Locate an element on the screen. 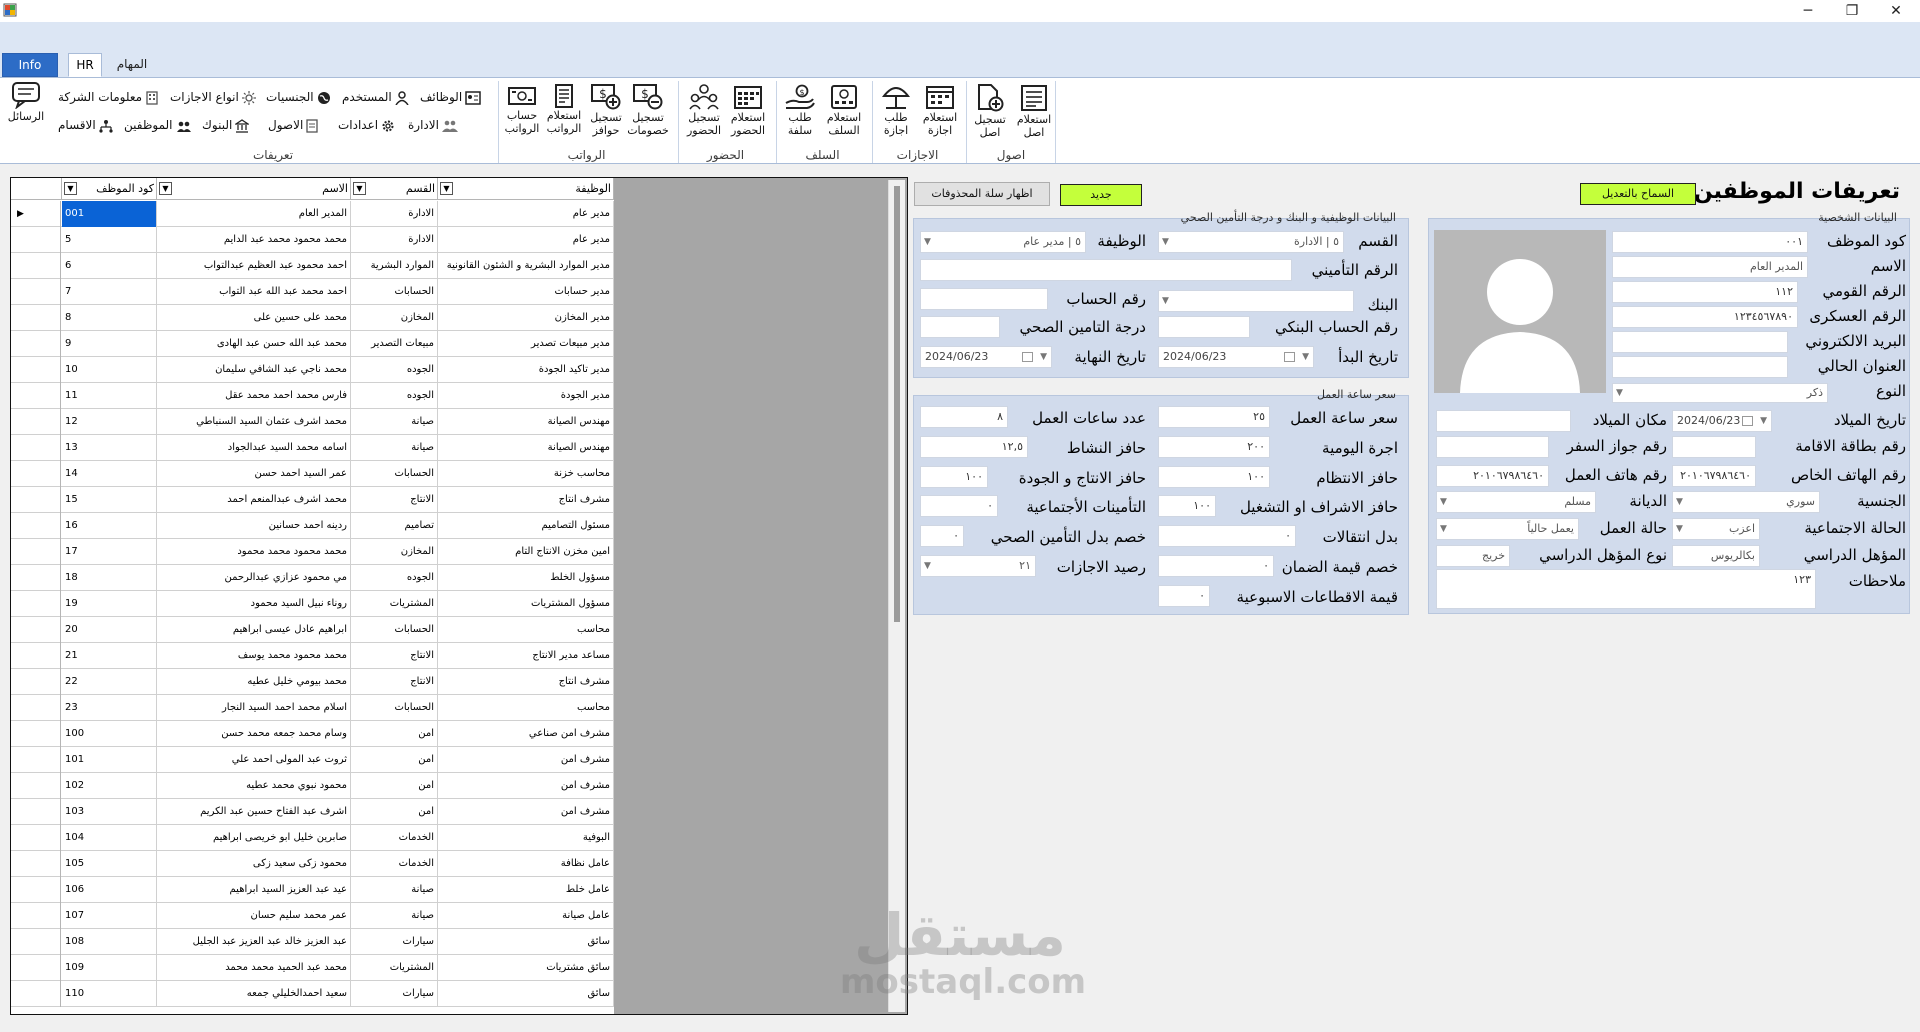 The height and width of the screenshot is (1032, 1920). cell-job: عامل نظافة is located at coordinates (526, 864).